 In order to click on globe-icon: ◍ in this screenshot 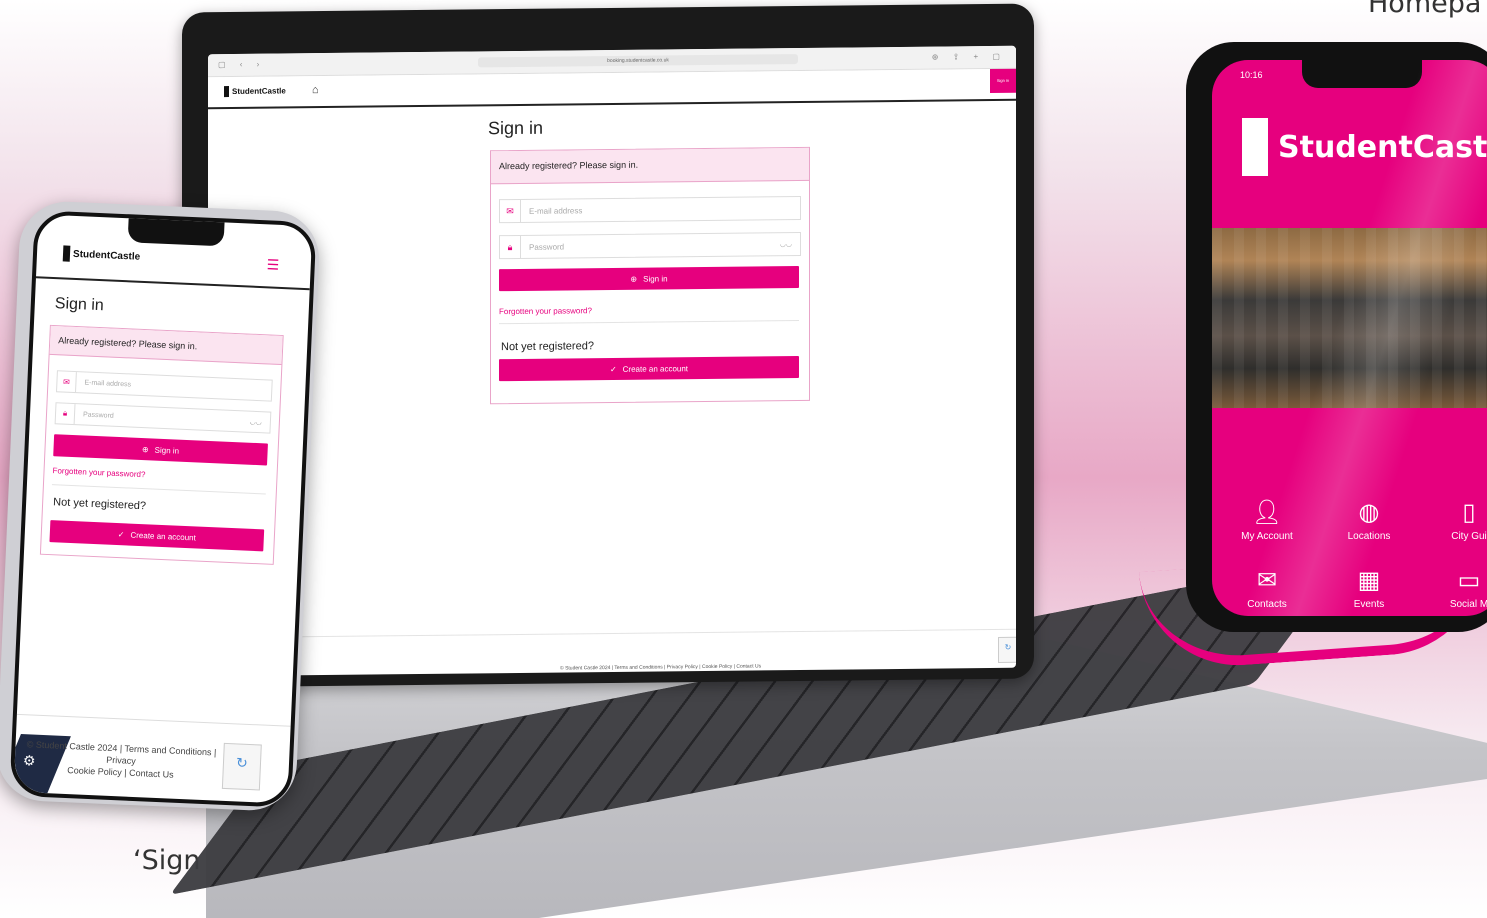, I will do `click(1369, 512)`.